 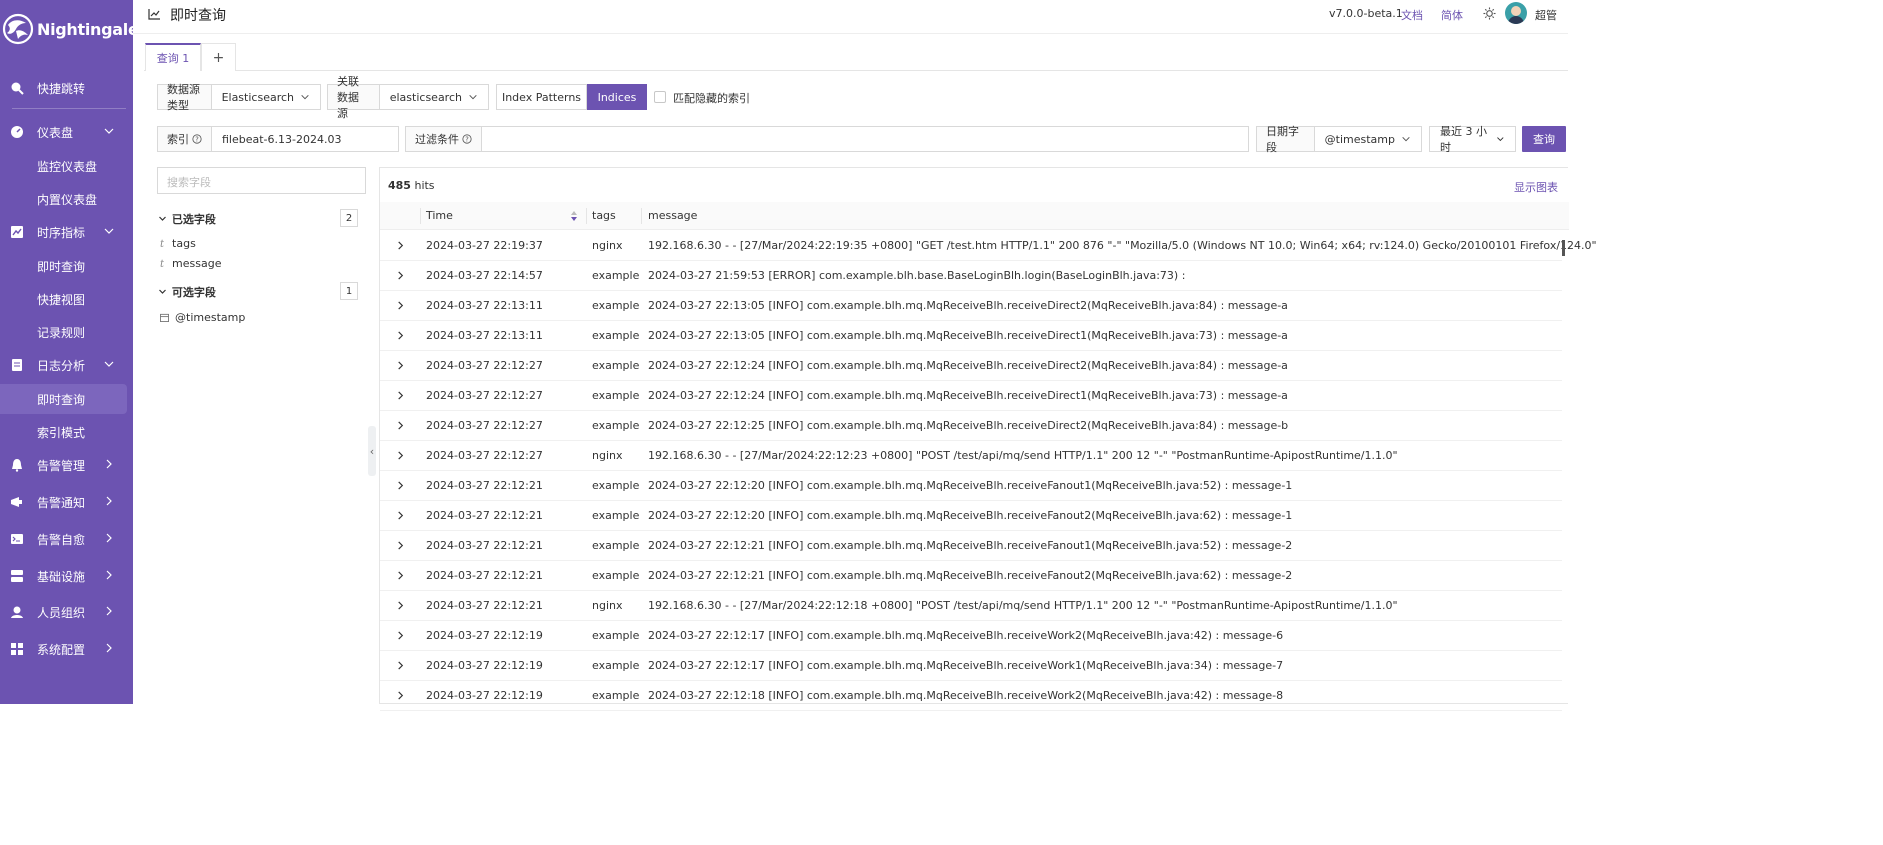 I want to click on nav-alert-management: 告警管理, so click(x=66, y=465).